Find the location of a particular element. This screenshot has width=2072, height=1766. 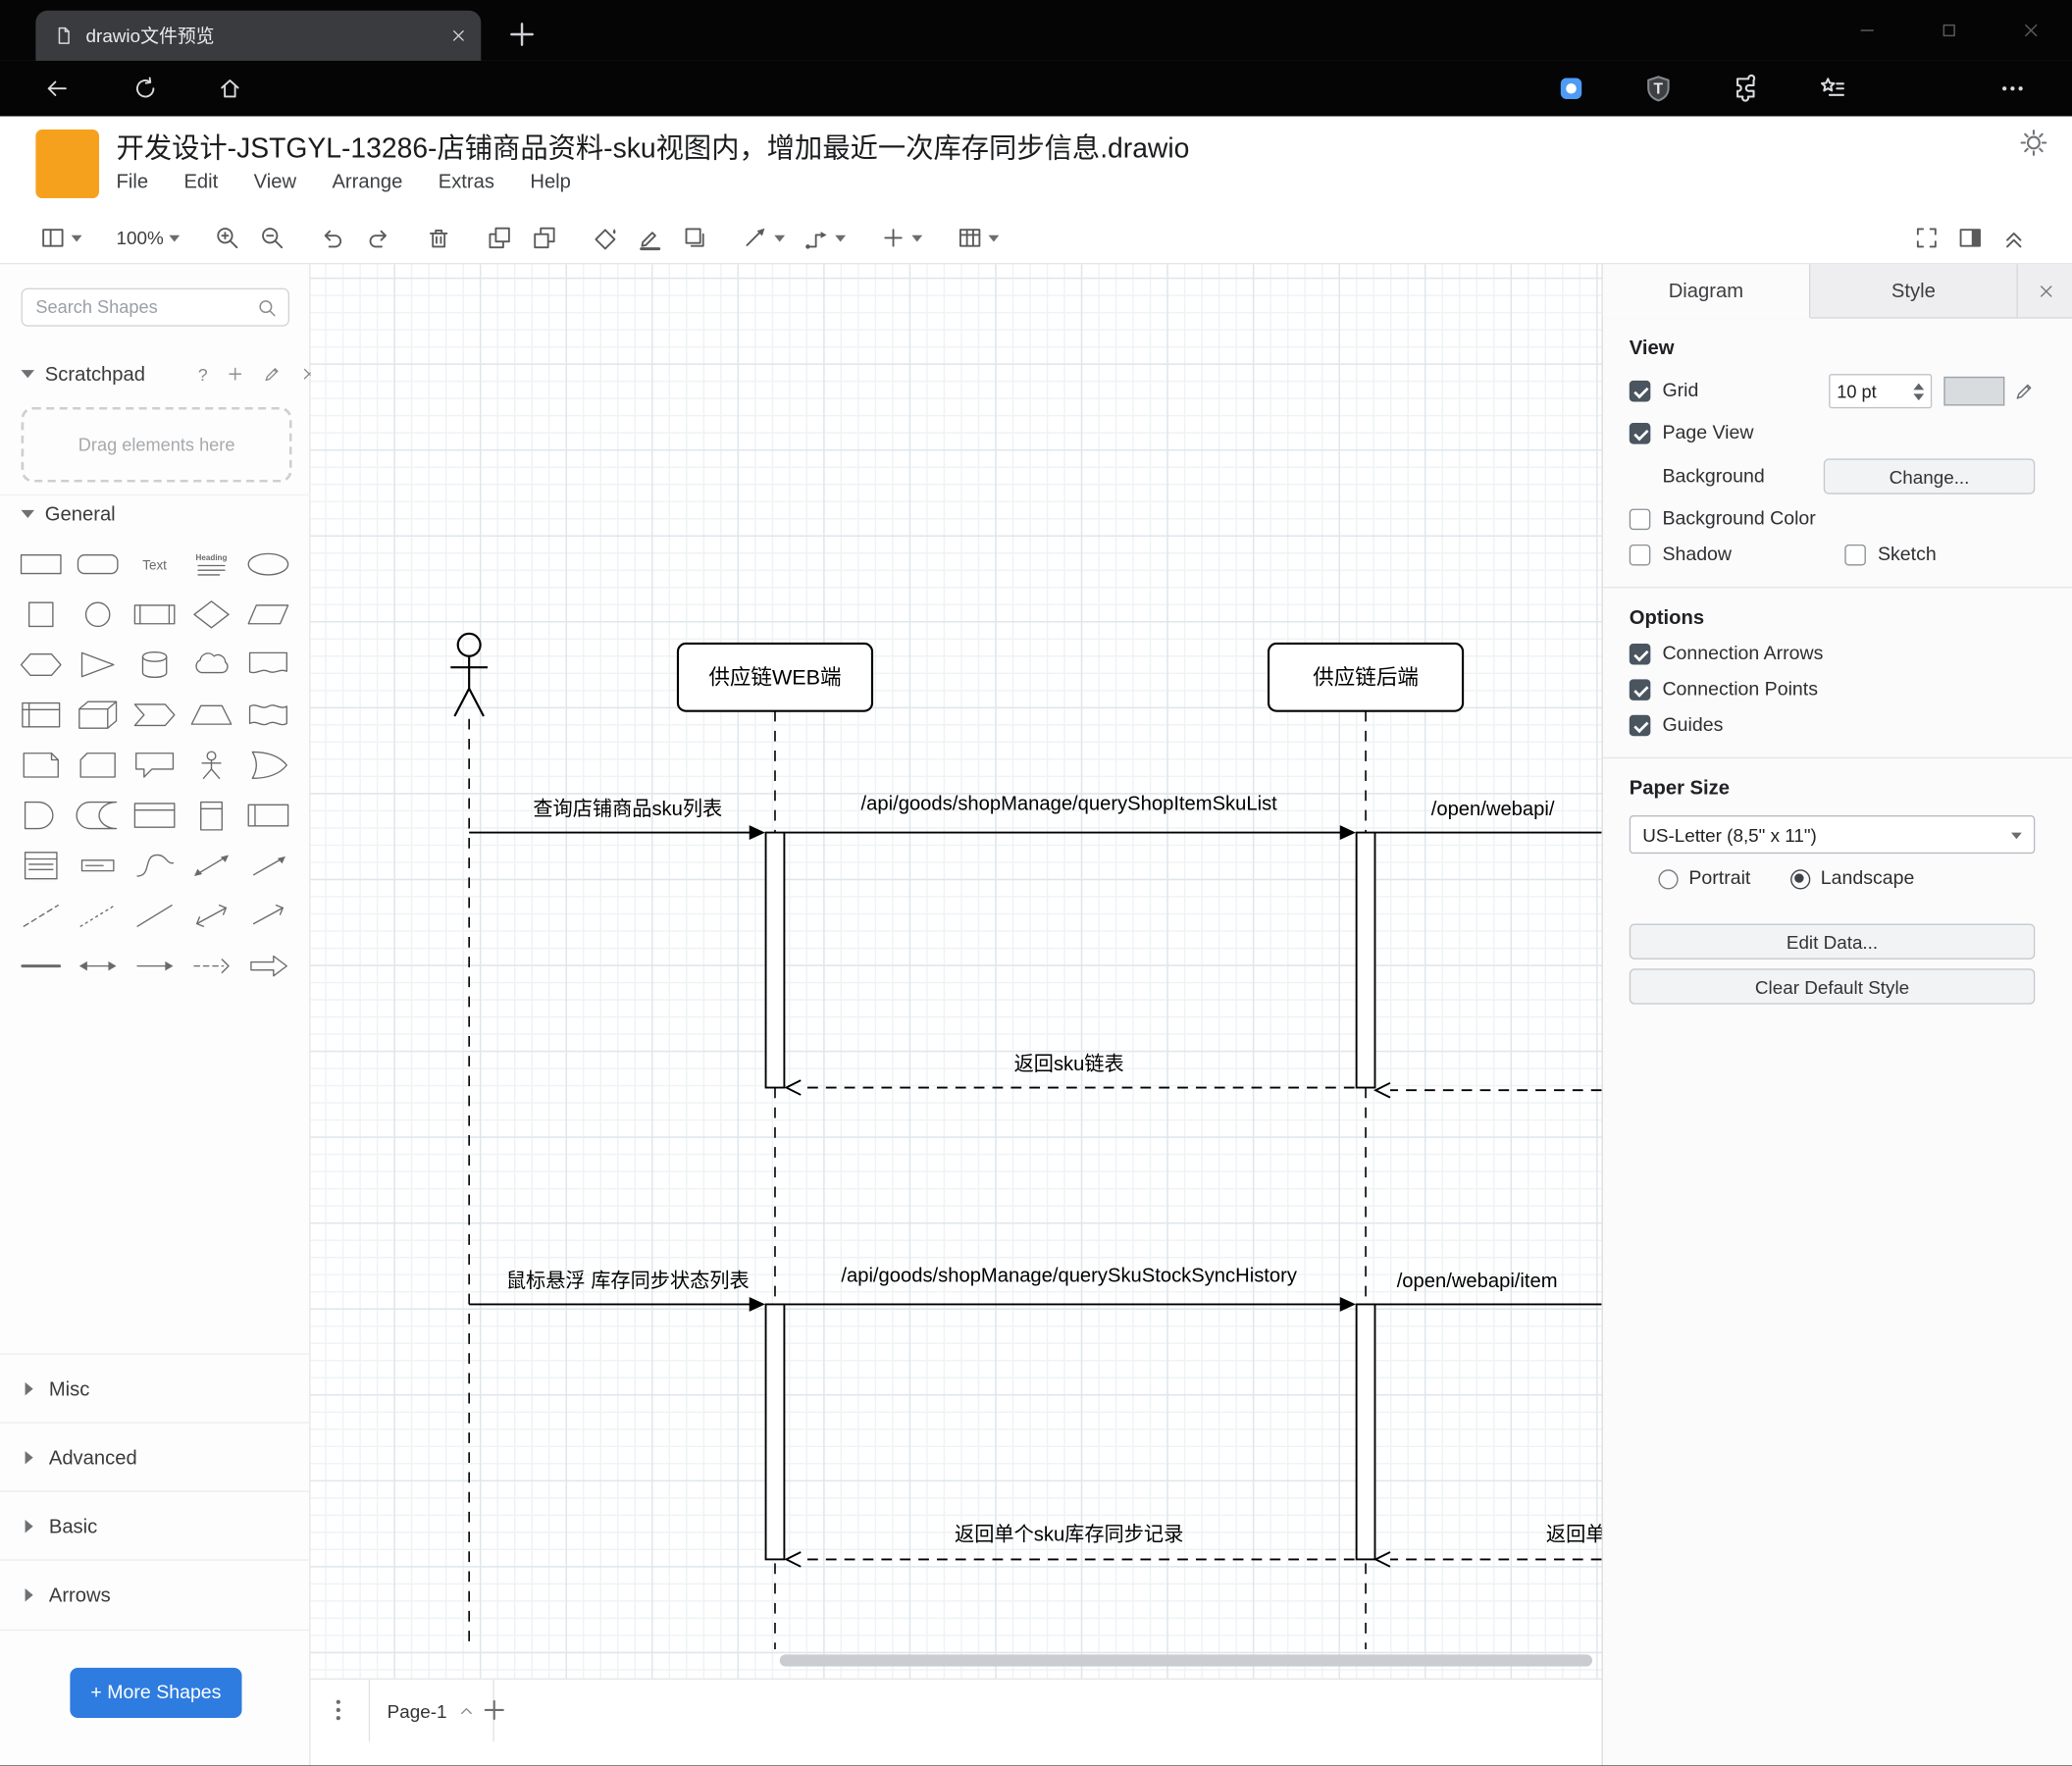

shape-and is located at coordinates (40, 816).